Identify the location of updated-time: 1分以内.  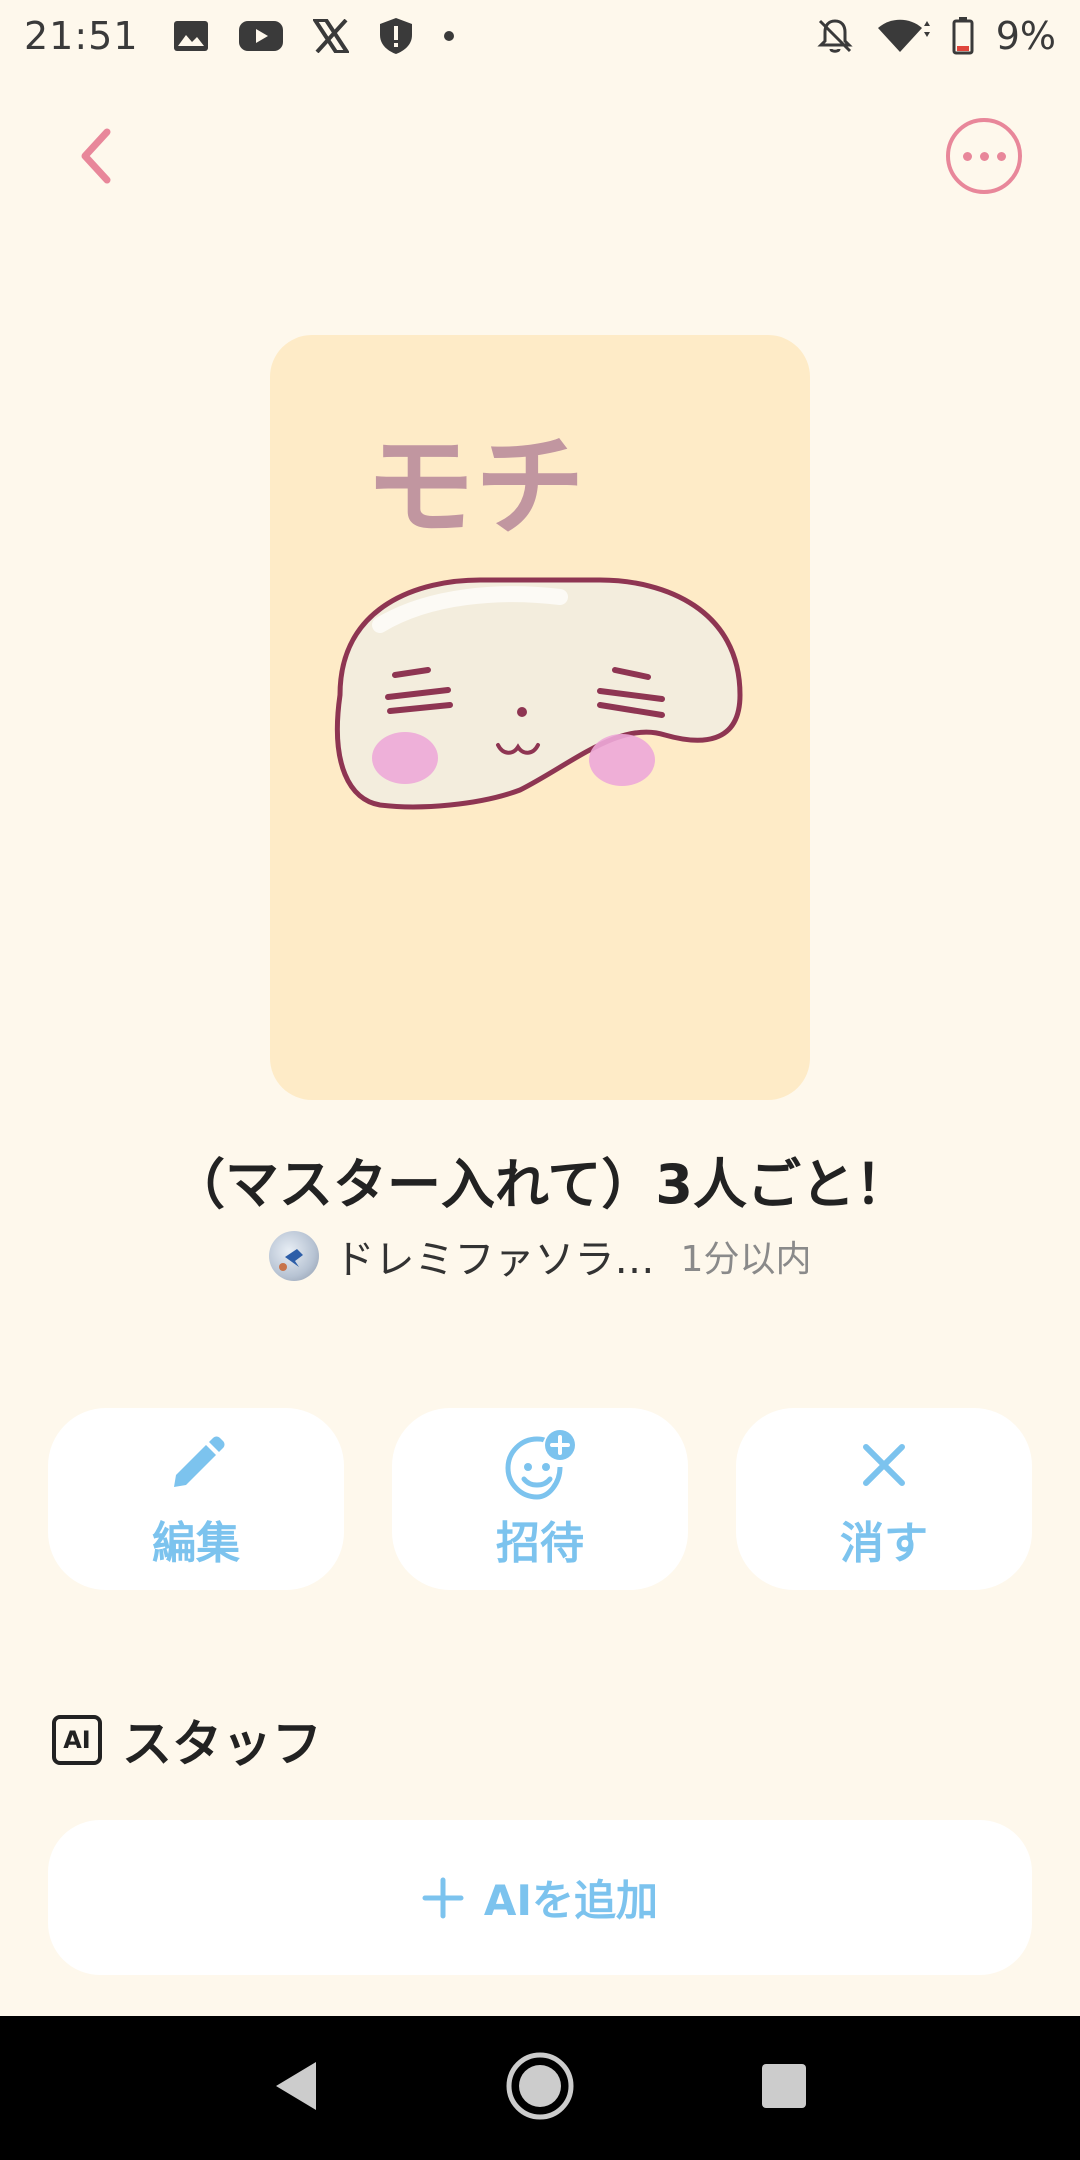
(746, 1259).